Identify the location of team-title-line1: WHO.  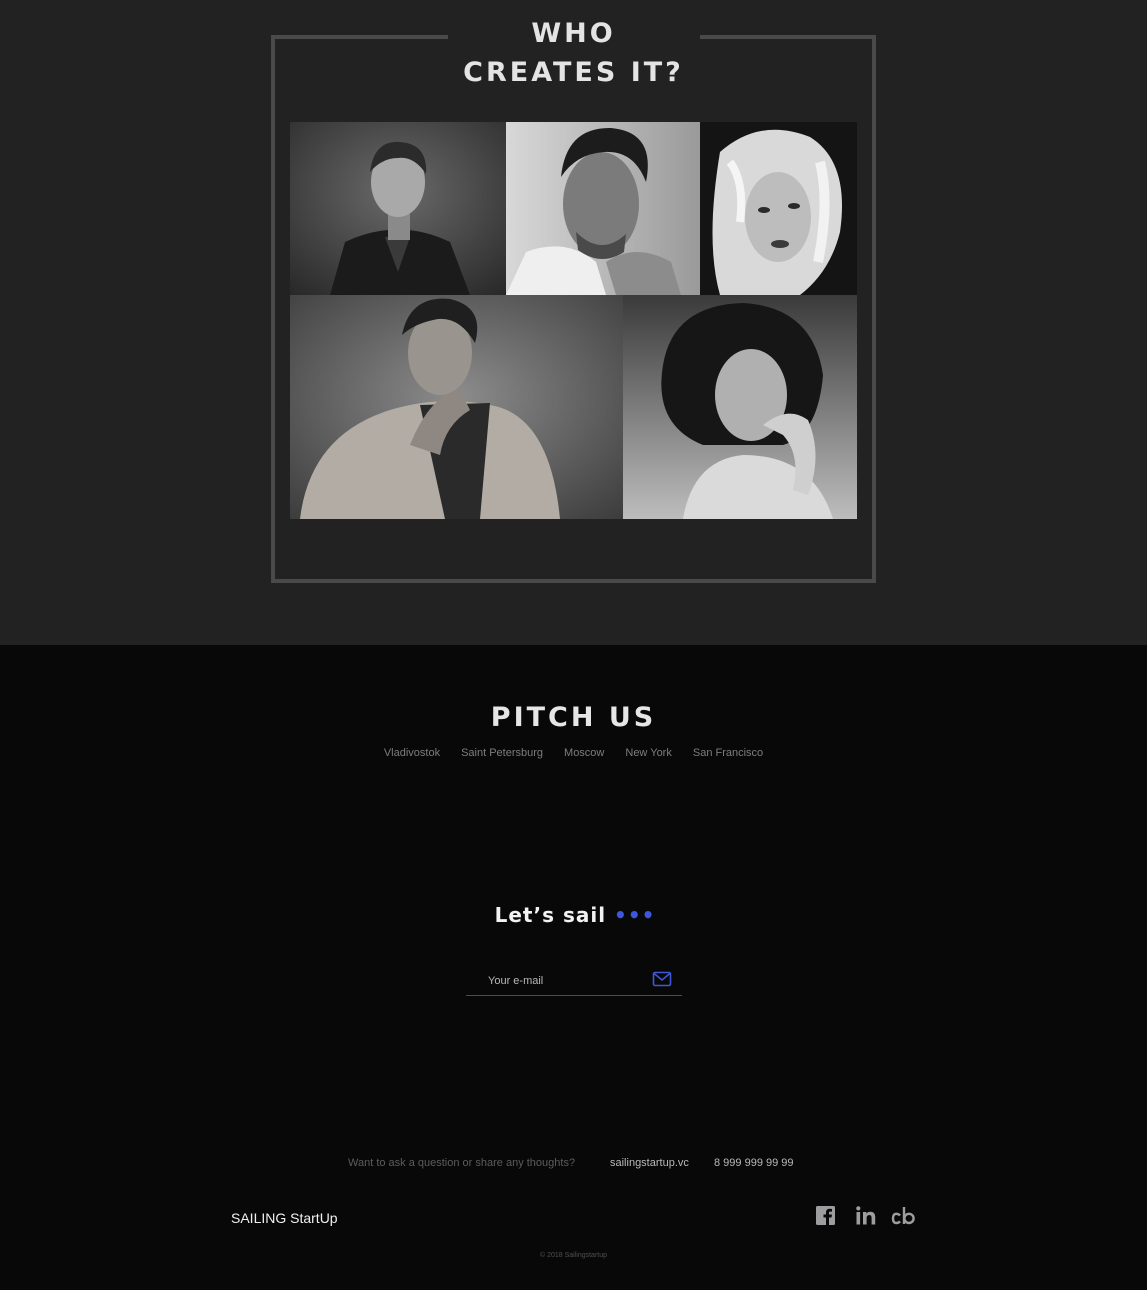
(573, 33).